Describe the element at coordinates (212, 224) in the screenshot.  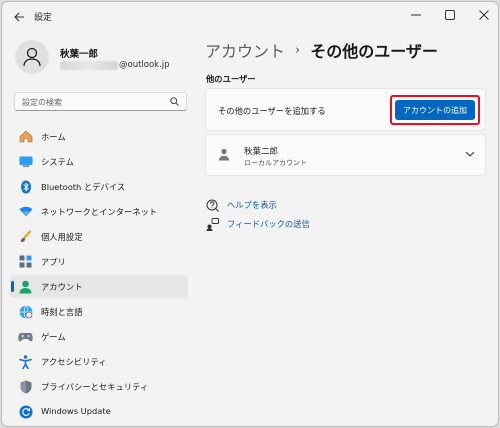
I see `feedback-icon` at that location.